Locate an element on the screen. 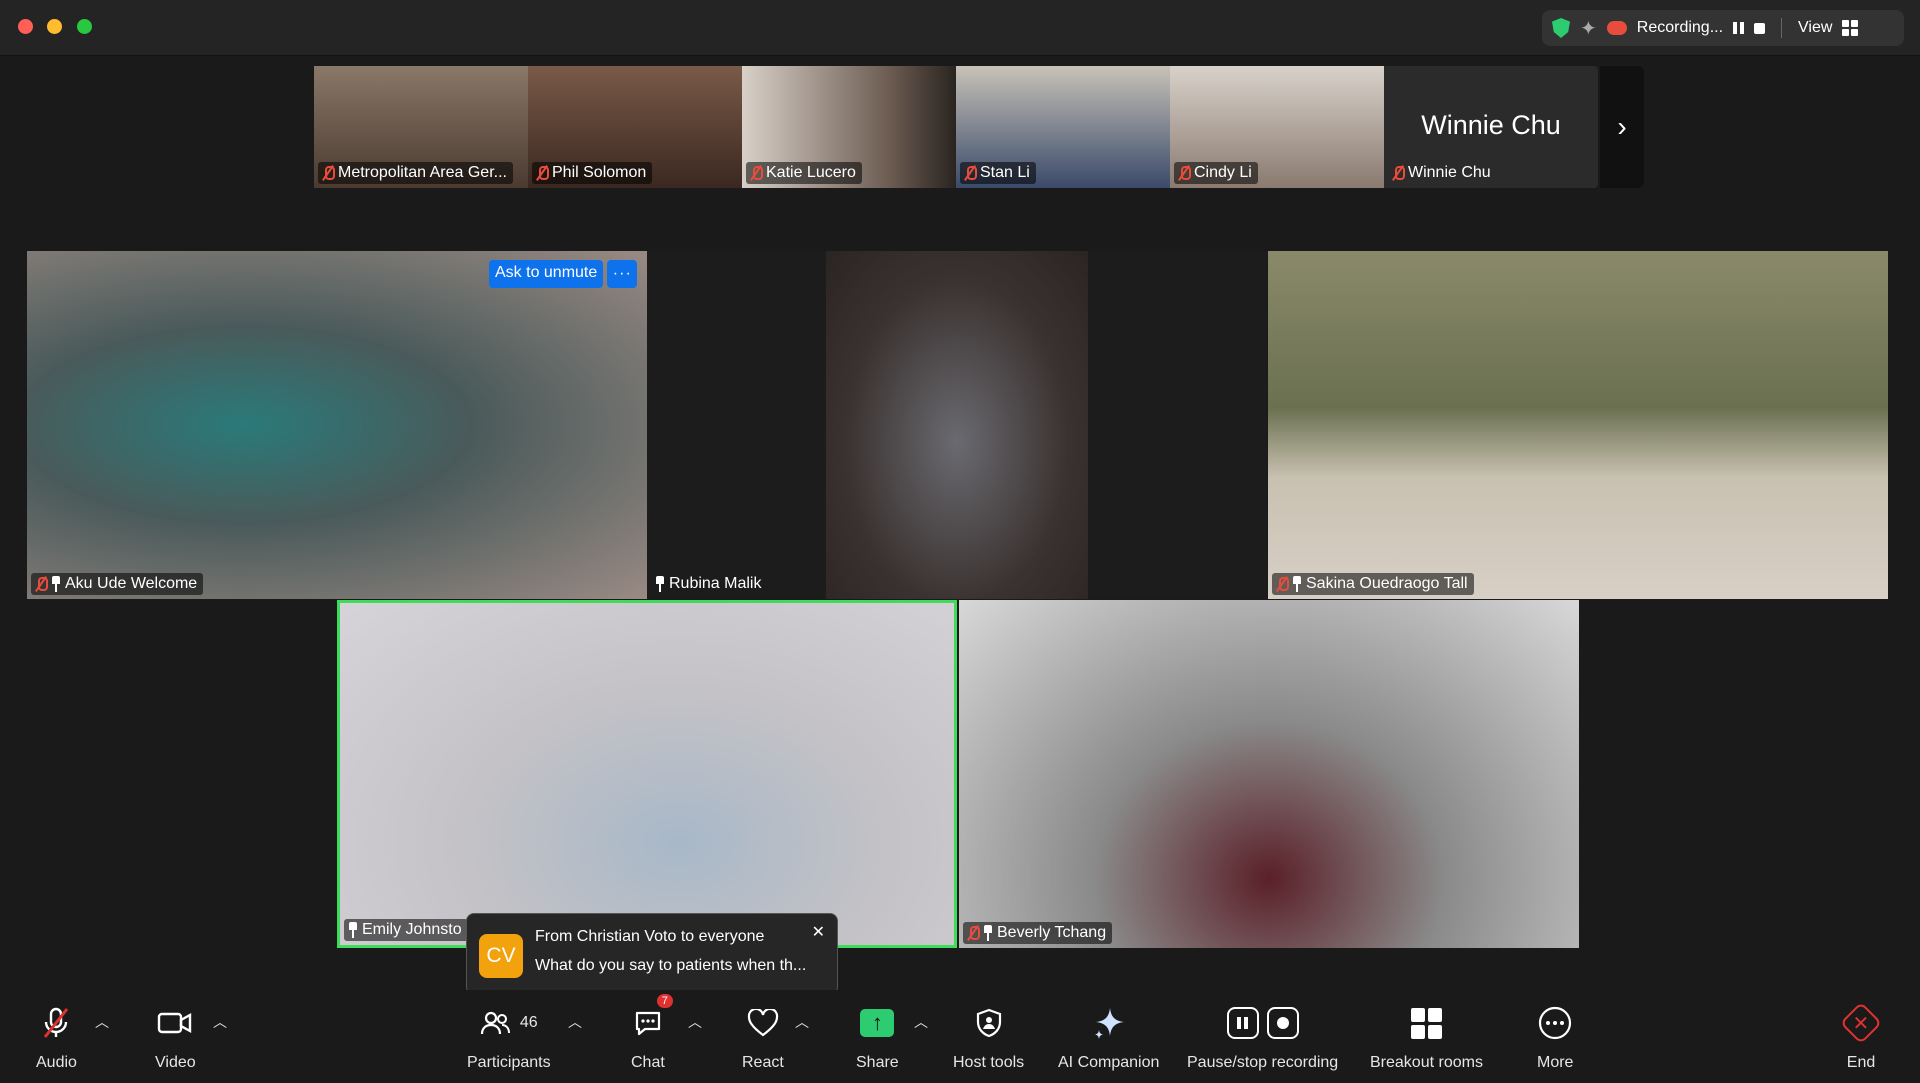 The width and height of the screenshot is (1920, 1083). participant-name: Emily Johnsto is located at coordinates (412, 929).